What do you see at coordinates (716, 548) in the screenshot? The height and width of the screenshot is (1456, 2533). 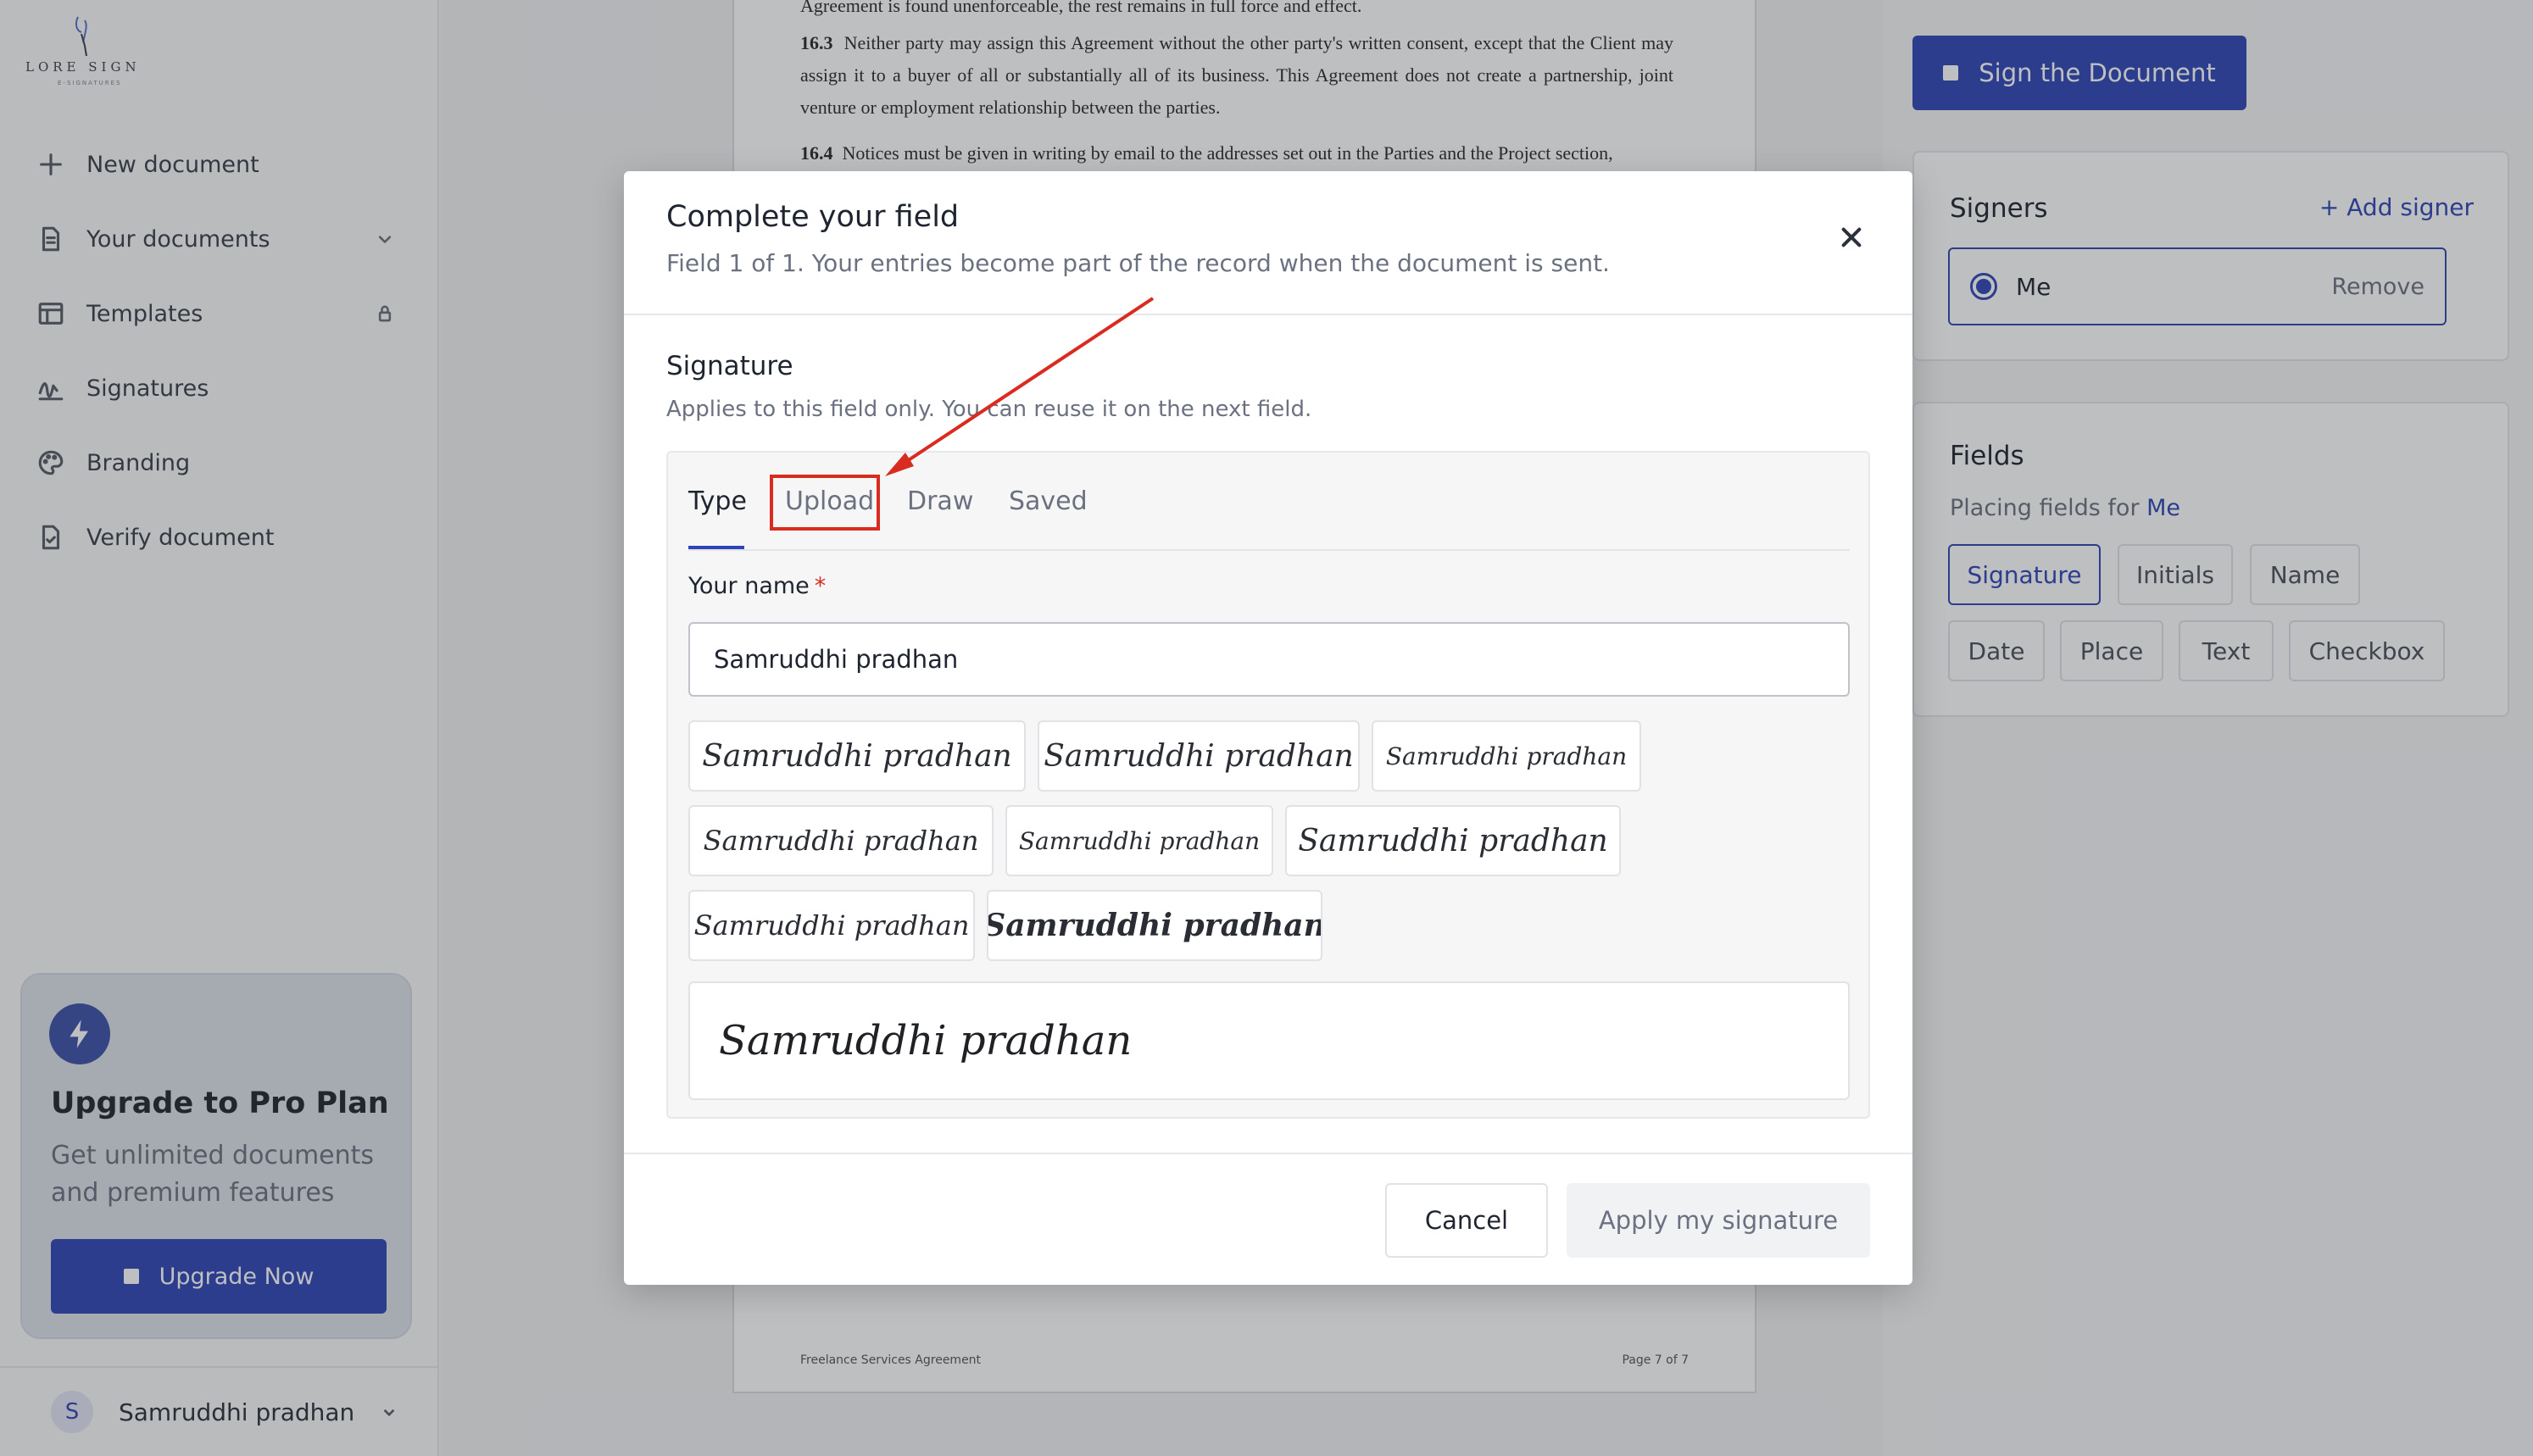 I see `active-tab-indicator` at bounding box center [716, 548].